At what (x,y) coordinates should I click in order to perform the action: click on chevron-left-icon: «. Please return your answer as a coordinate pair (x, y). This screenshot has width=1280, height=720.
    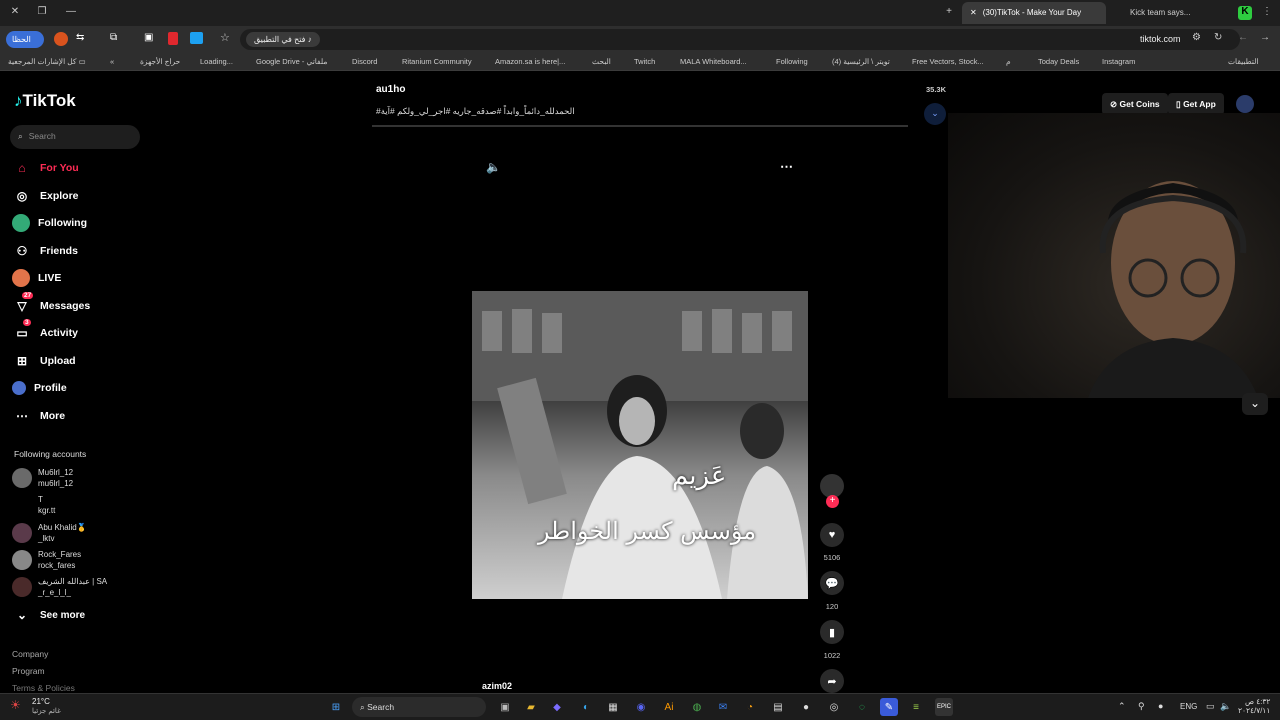
    Looking at the image, I should click on (112, 61).